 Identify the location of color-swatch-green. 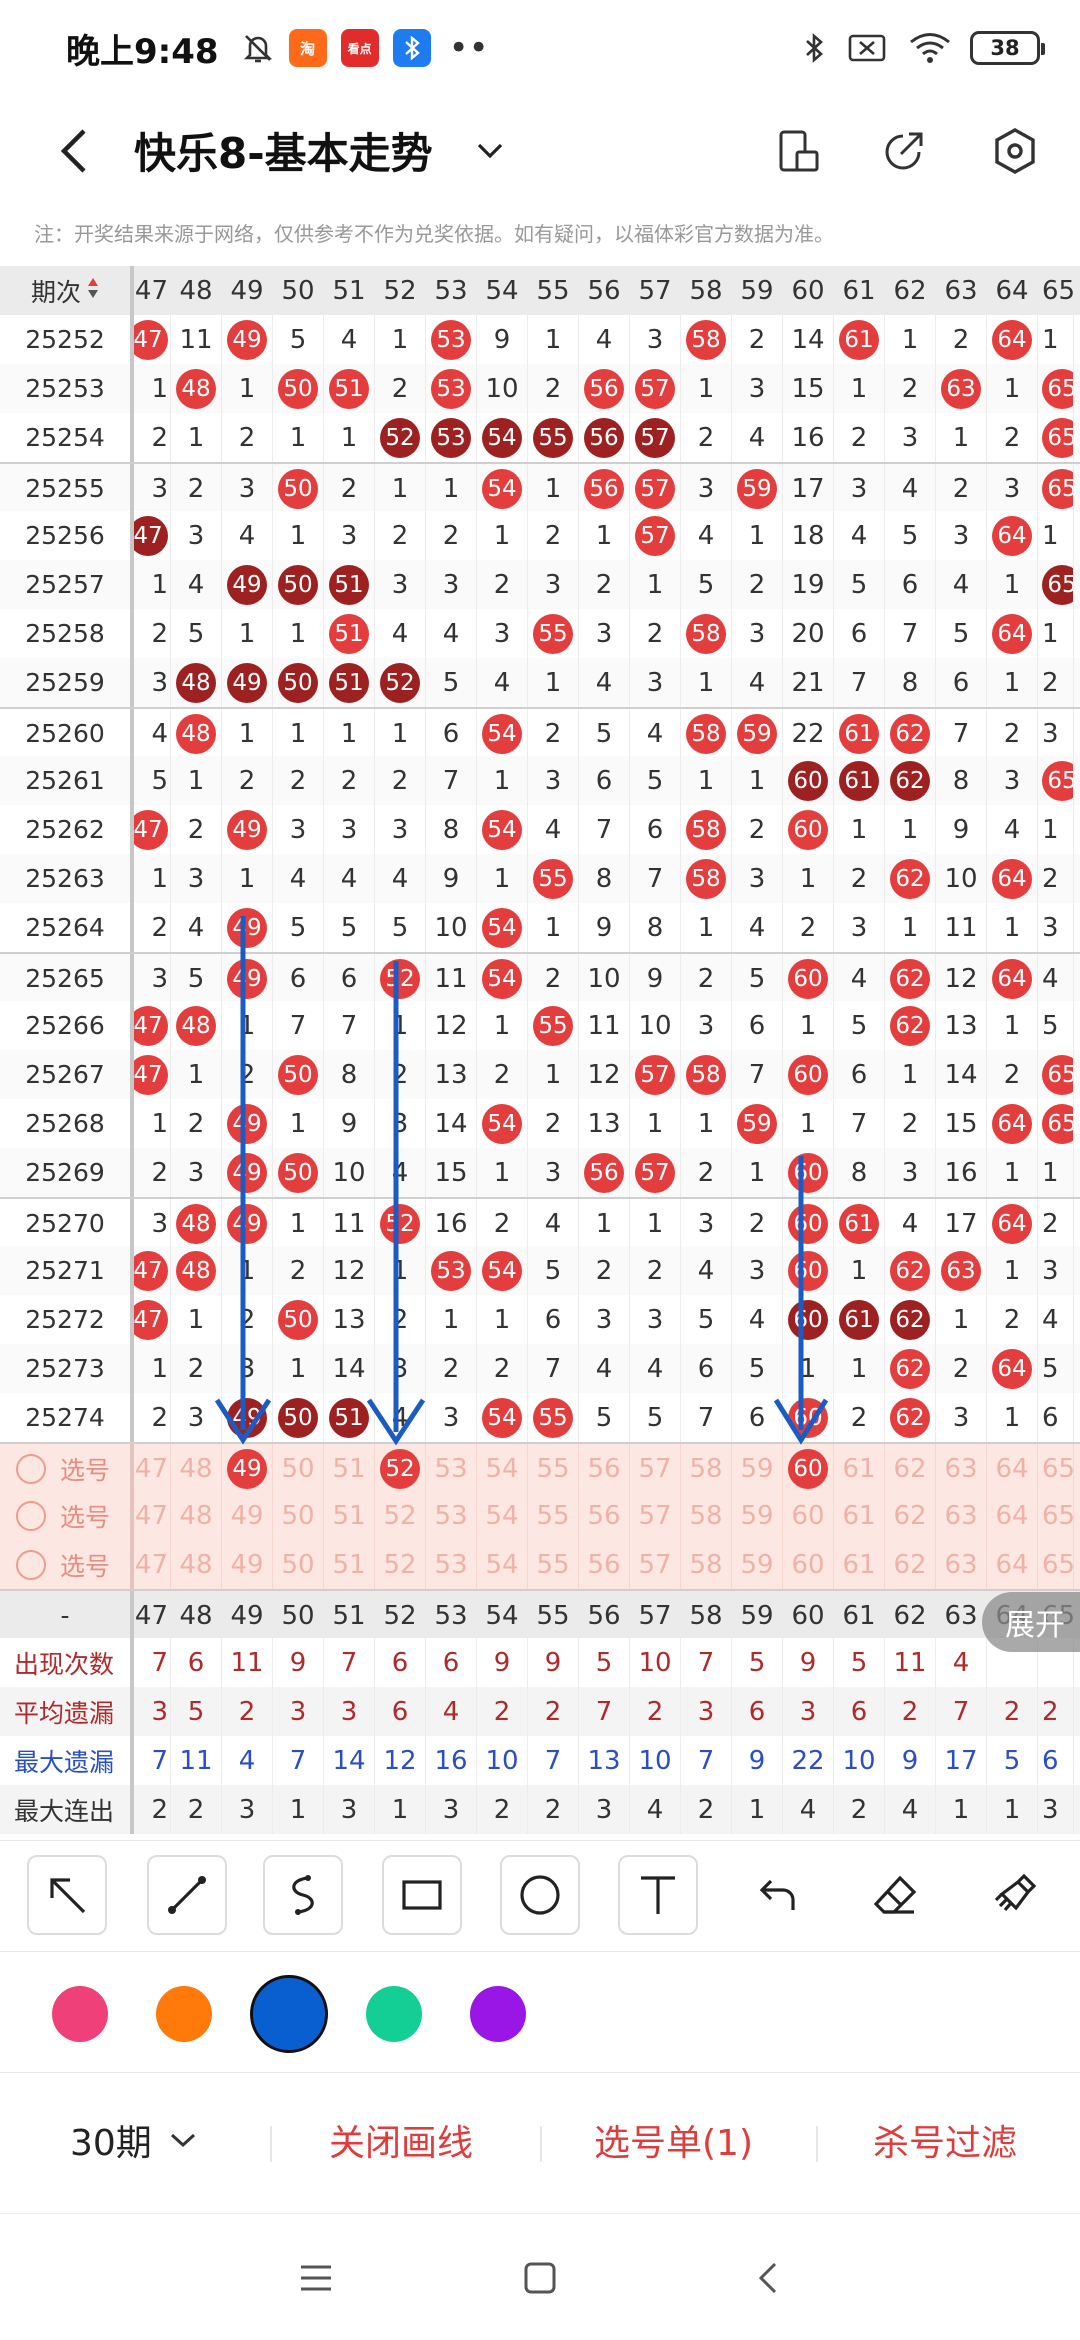
(394, 2014).